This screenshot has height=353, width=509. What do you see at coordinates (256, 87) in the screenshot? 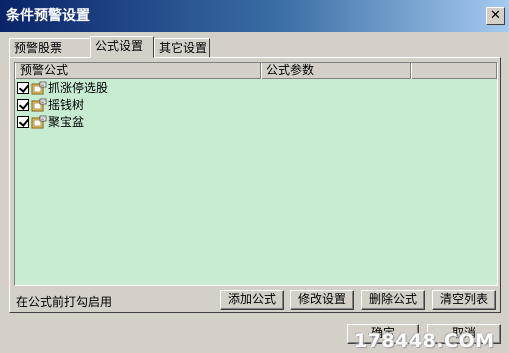
I see `list-item: 抓涨停选股` at bounding box center [256, 87].